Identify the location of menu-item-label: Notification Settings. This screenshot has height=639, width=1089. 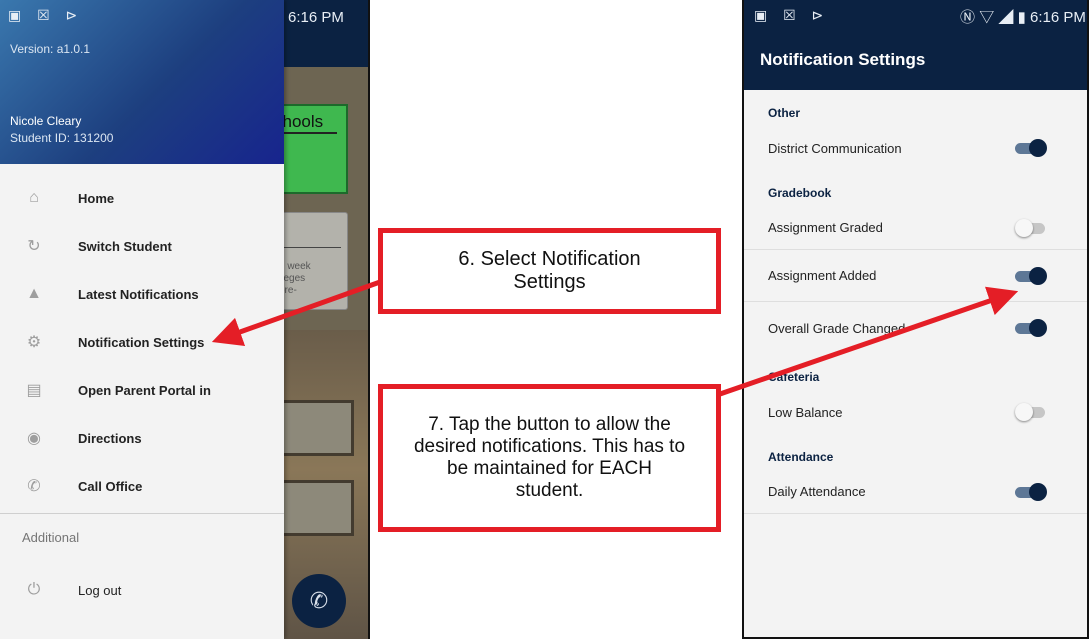
(141, 342).